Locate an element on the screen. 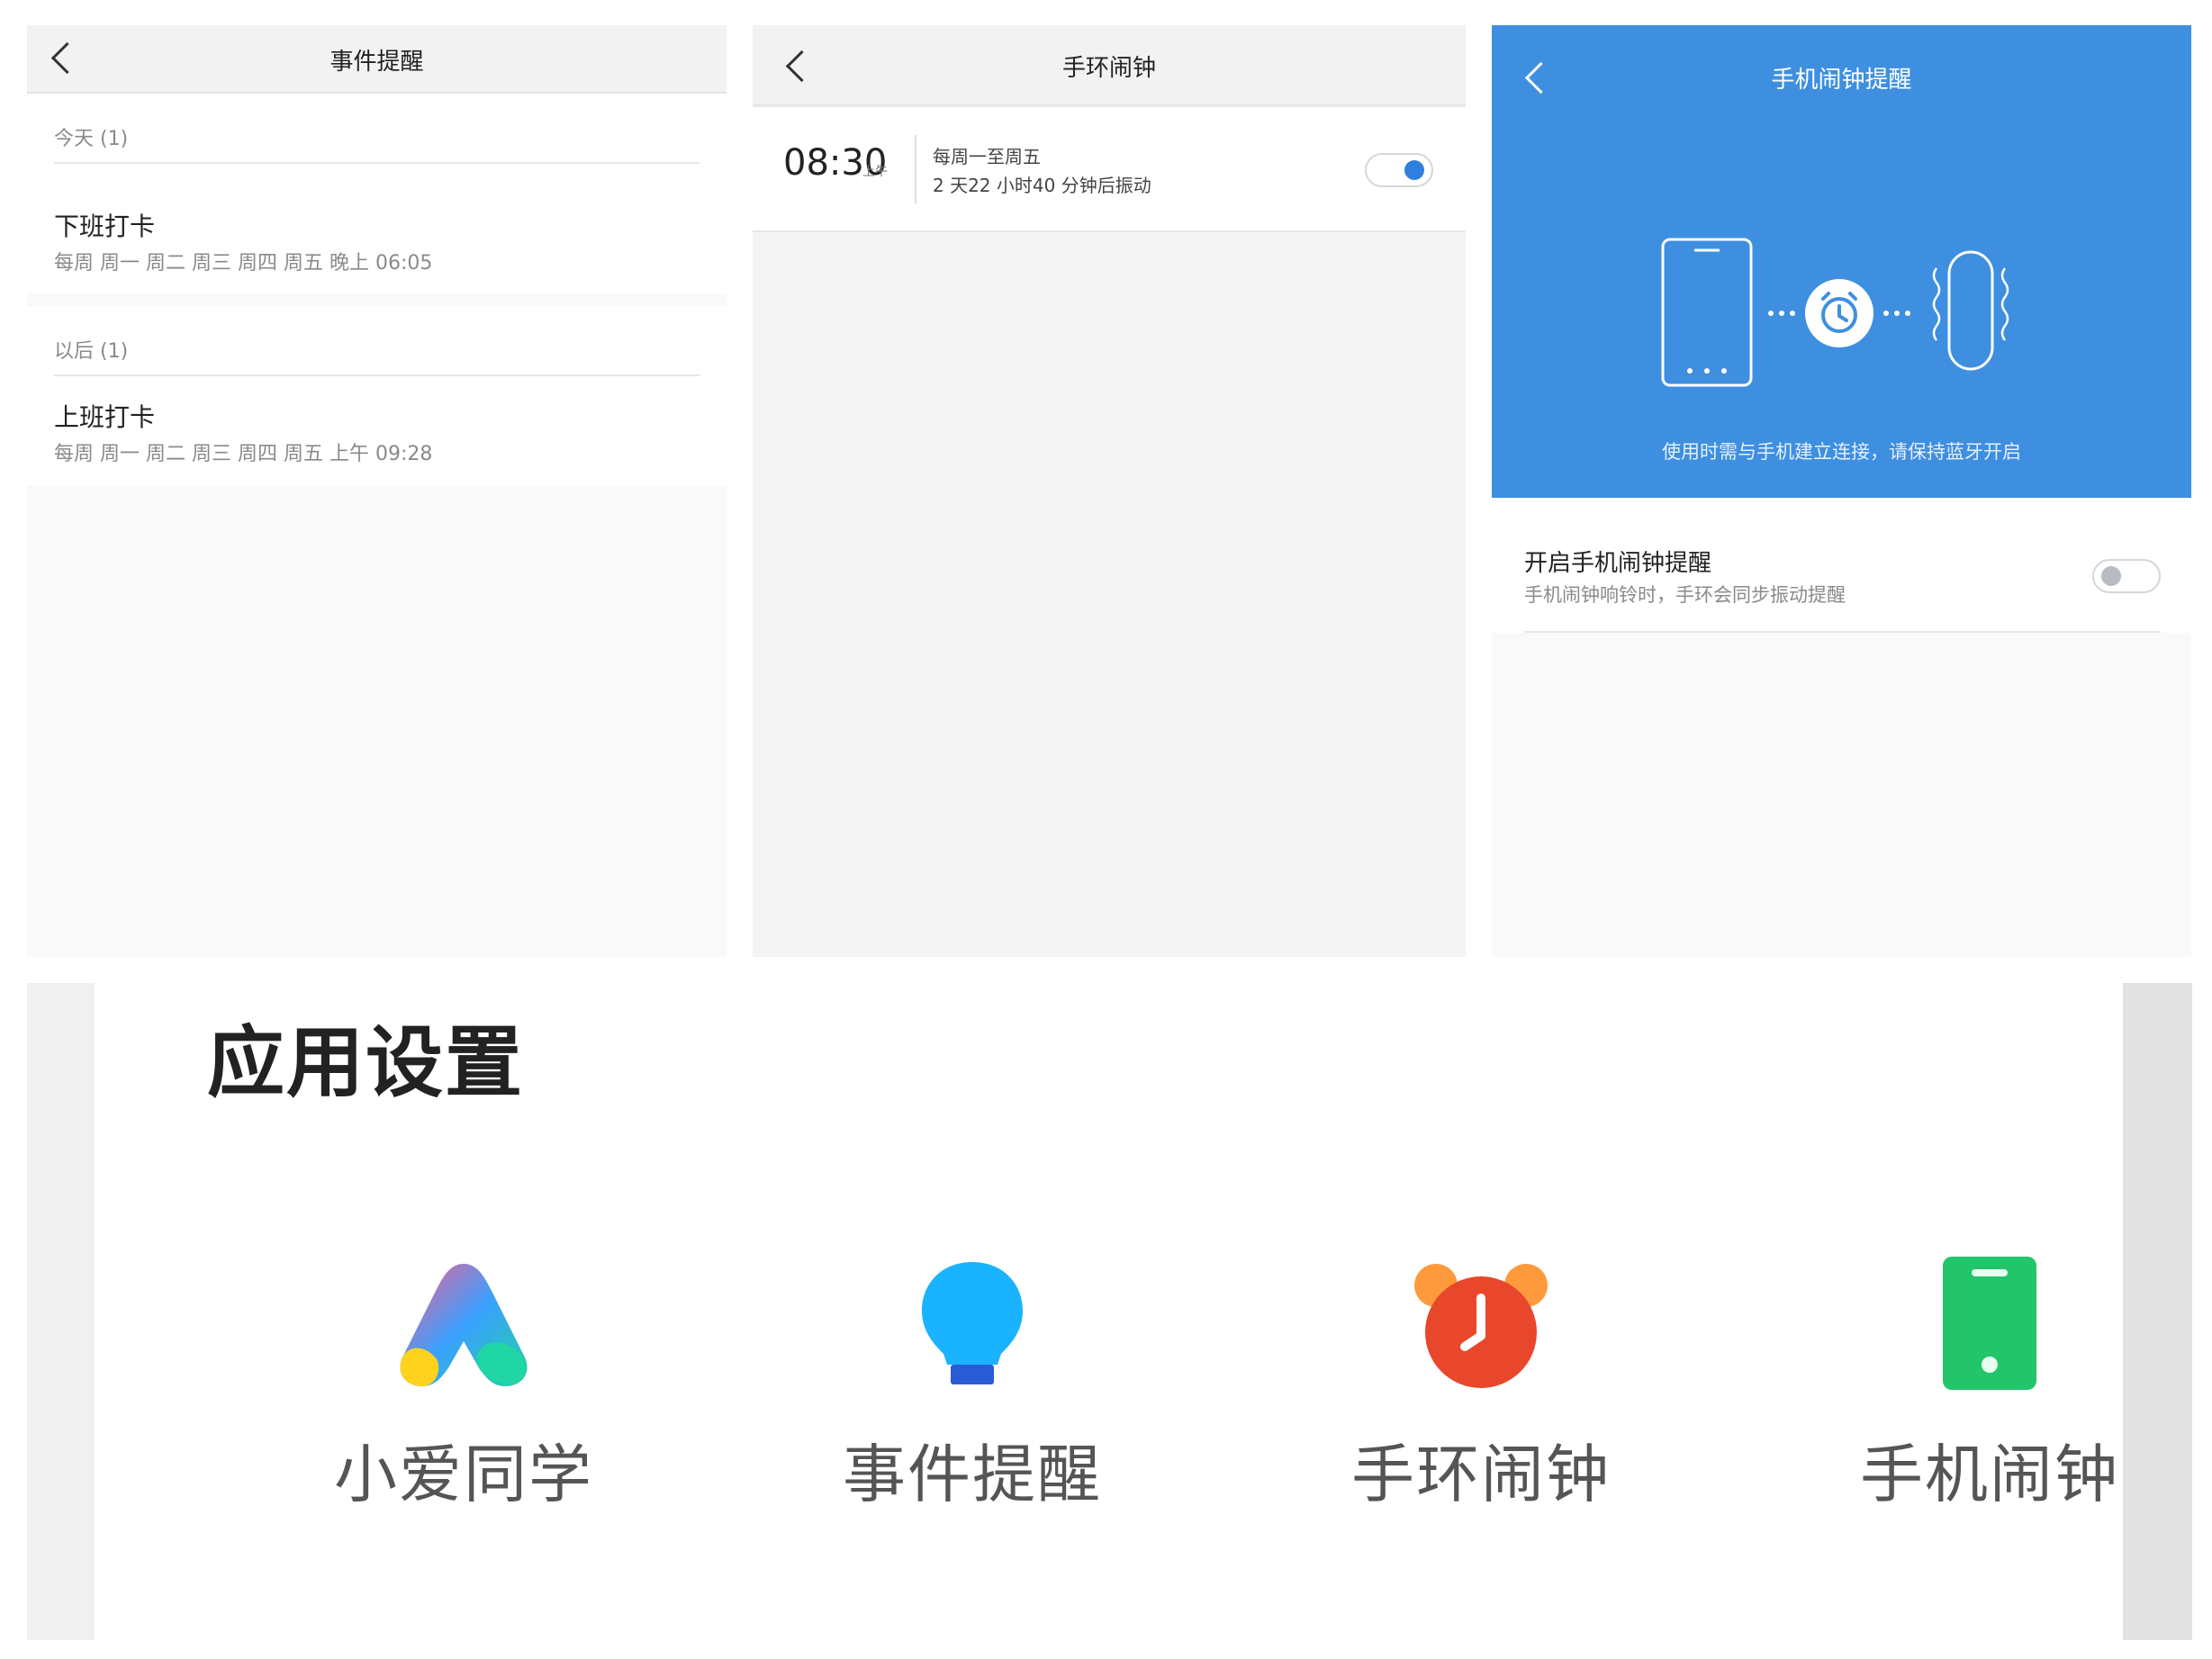  phone-alarm-toggle is located at coordinates (2126, 576).